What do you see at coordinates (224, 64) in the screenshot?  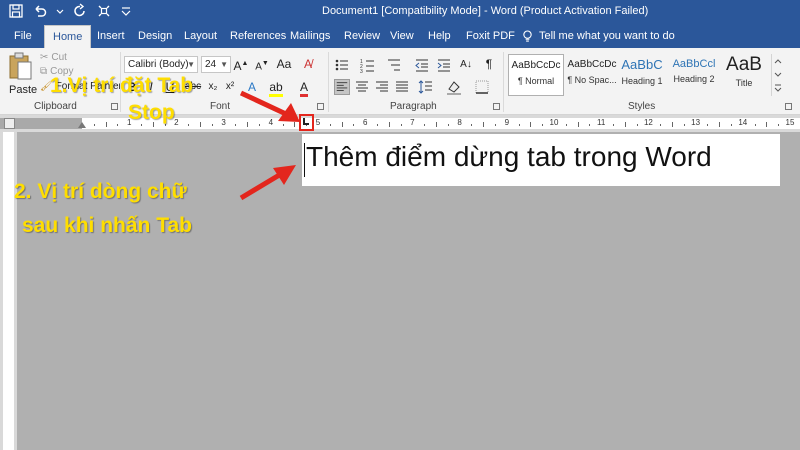 I see `chevron-down-icon: ▼` at bounding box center [224, 64].